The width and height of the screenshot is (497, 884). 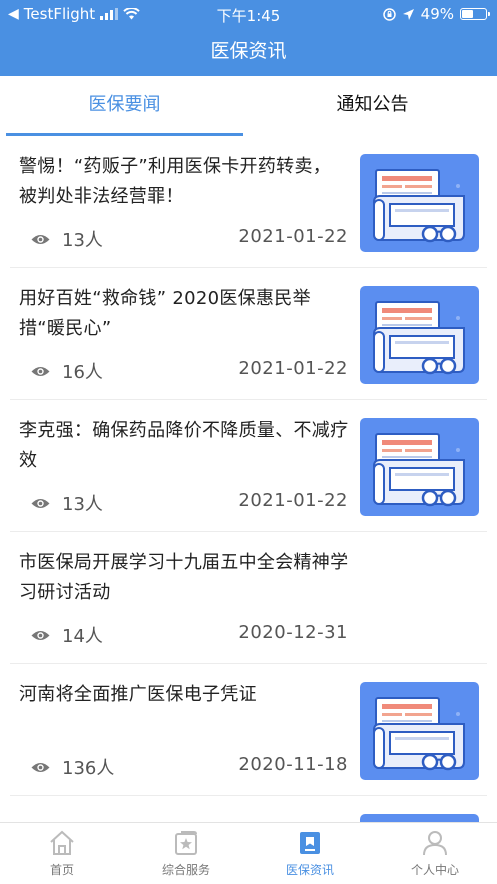 I want to click on bottom-tab-label: 首页, so click(x=61, y=870).